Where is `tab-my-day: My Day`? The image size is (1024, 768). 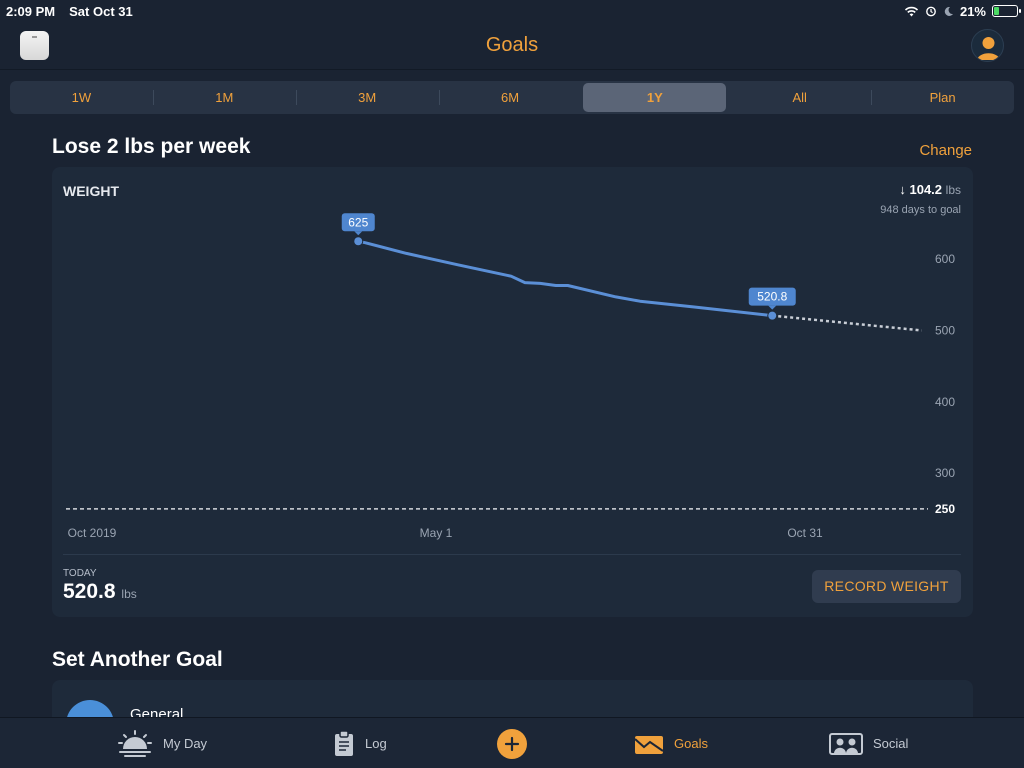 tab-my-day: My Day is located at coordinates (162, 743).